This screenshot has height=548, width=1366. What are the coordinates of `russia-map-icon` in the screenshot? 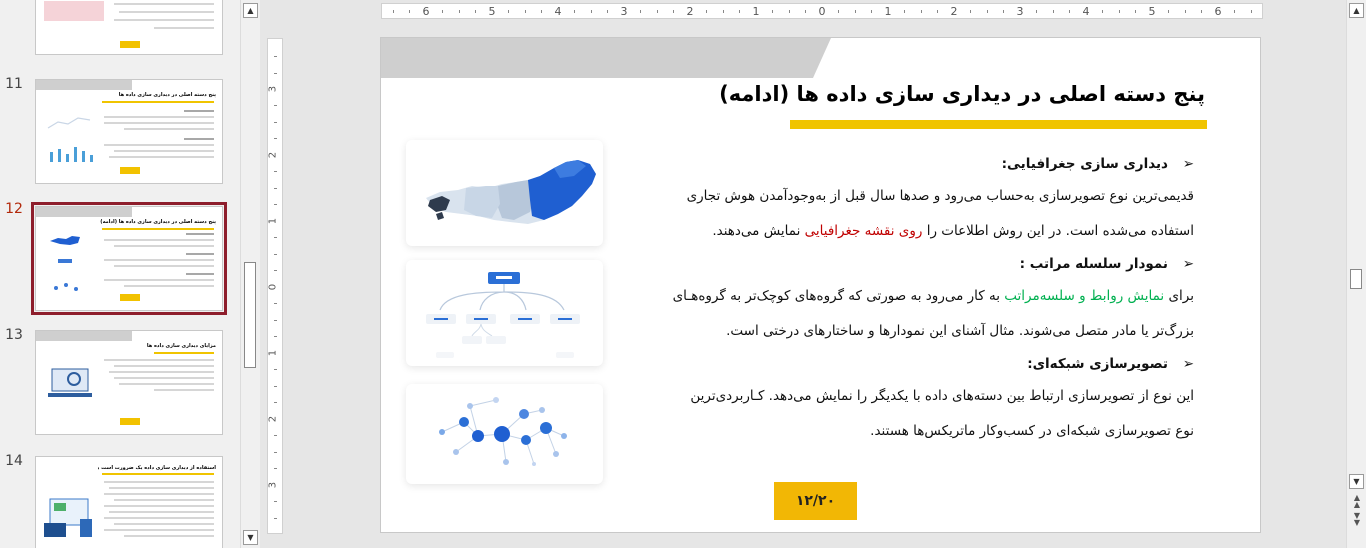 It's located at (511, 192).